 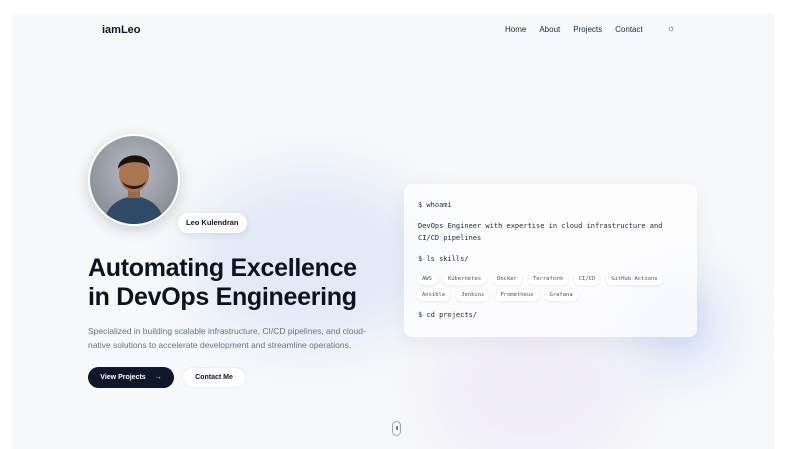 I want to click on terminal-command: $ whoami, so click(x=435, y=205).